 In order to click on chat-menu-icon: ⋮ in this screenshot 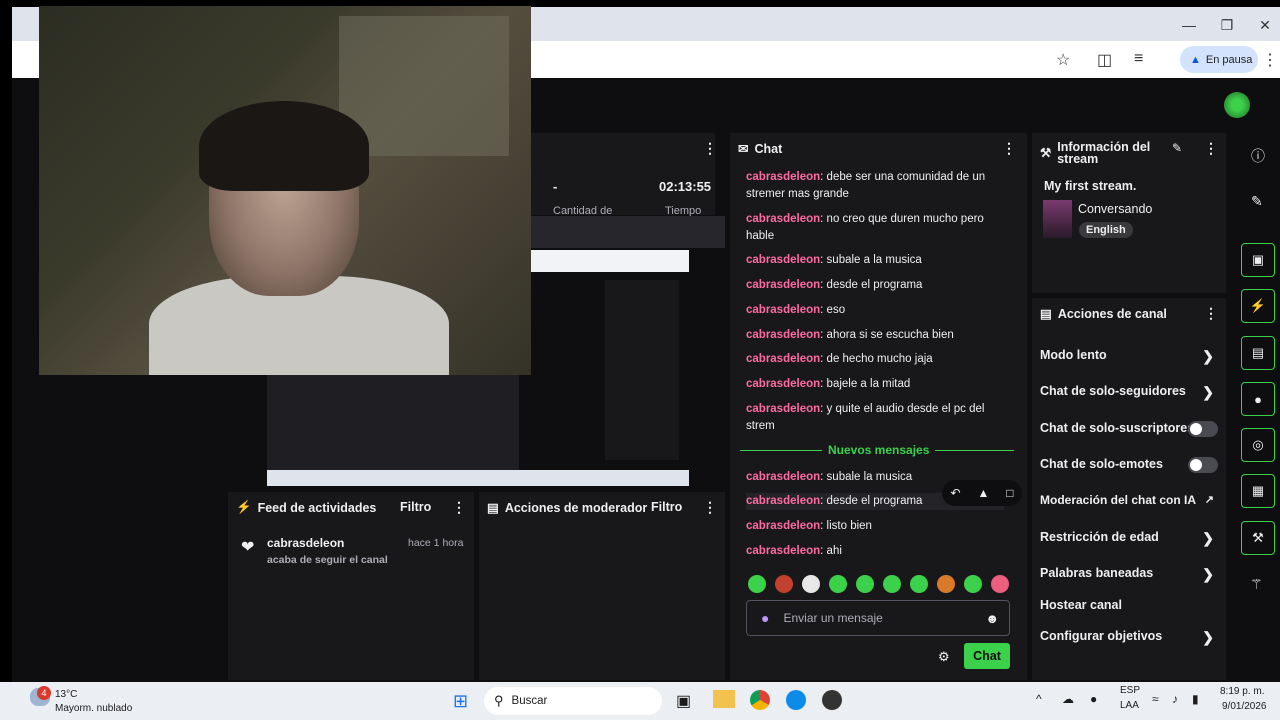, I will do `click(1009, 148)`.